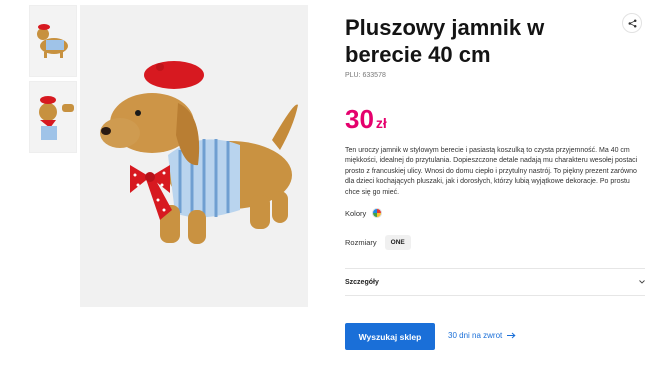 The width and height of the screenshot is (664, 372). I want to click on product-price: 30 zł, so click(366, 119).